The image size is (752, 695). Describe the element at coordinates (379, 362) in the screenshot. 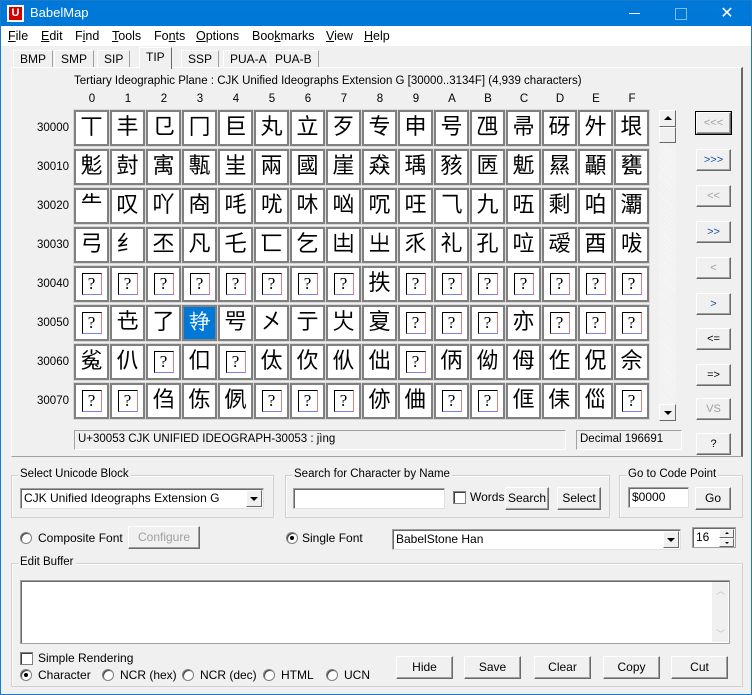

I see `character-cell: 㑁` at that location.